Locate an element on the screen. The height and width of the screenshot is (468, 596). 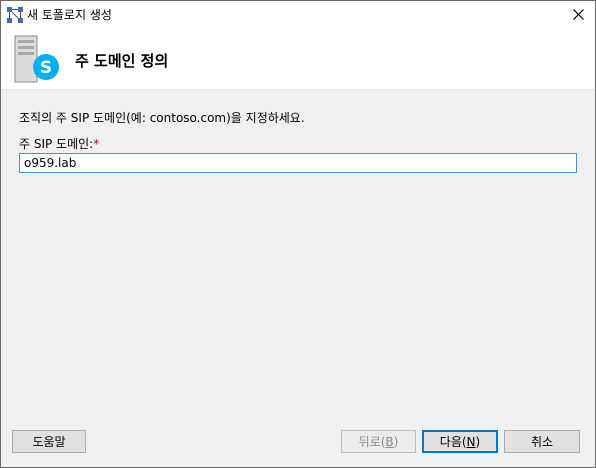
svg-text: S is located at coordinates (46, 68).